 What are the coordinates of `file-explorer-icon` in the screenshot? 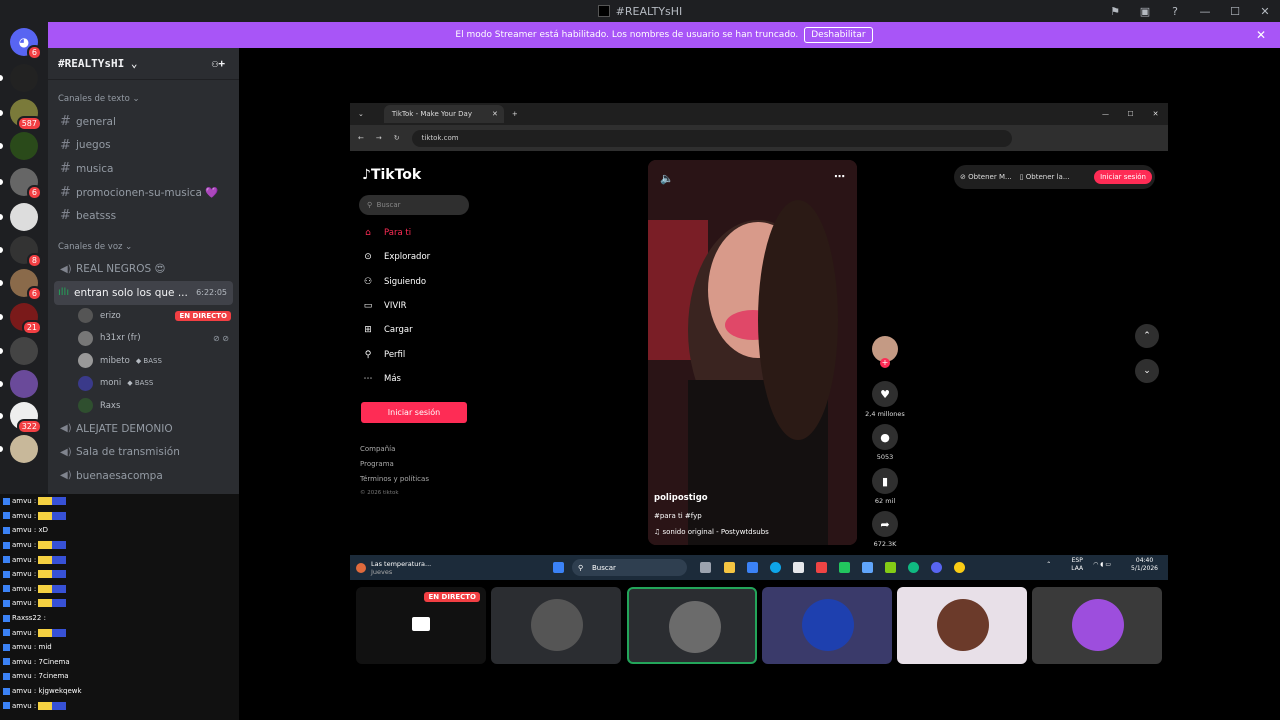 It's located at (729, 567).